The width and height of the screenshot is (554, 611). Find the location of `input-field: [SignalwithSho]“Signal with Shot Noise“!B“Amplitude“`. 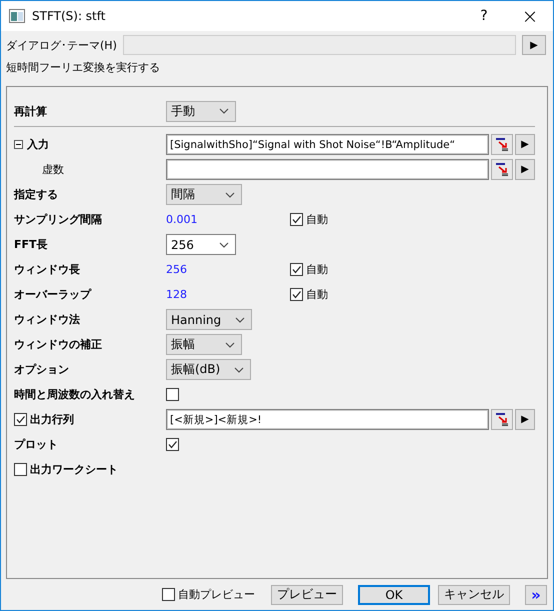

input-field: [SignalwithSho]“Signal with Shot Noise“!B“Amplitude“ is located at coordinates (327, 144).